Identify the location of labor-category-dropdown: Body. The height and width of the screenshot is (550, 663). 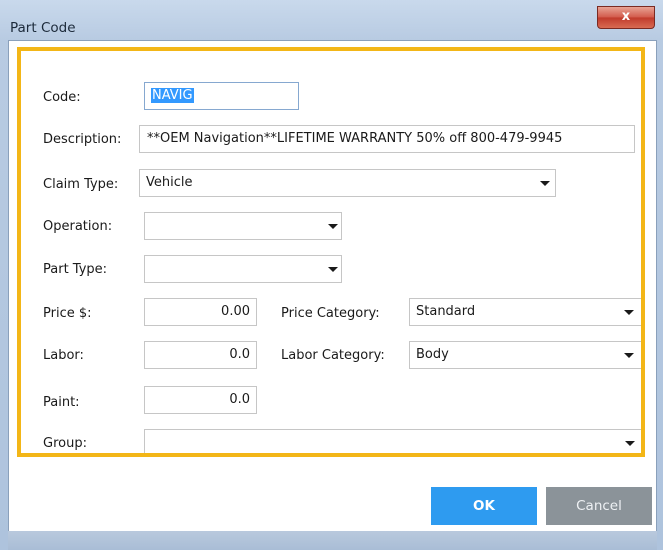
(526, 355).